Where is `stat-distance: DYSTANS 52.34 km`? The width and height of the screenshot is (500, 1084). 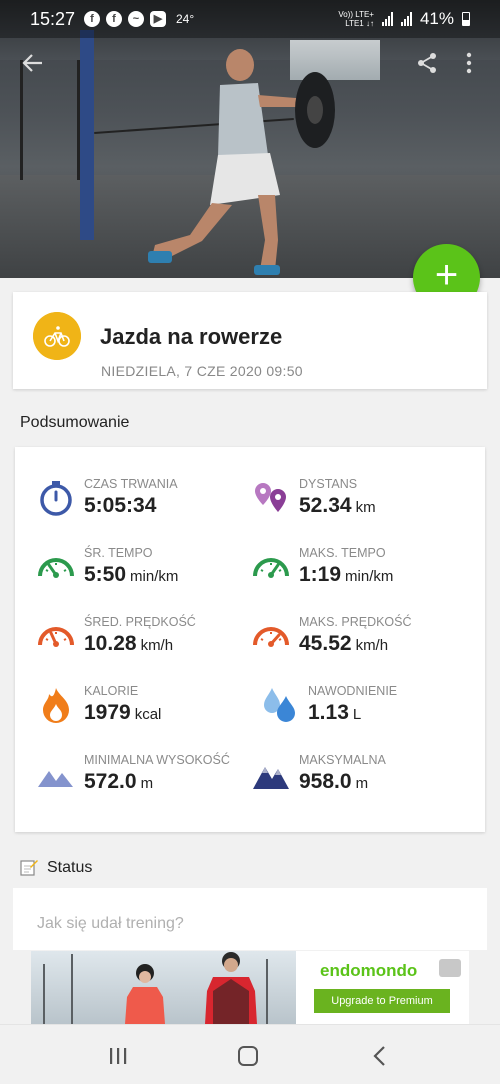
stat-distance: DYSTANS 52.34 km is located at coordinates (362, 502).